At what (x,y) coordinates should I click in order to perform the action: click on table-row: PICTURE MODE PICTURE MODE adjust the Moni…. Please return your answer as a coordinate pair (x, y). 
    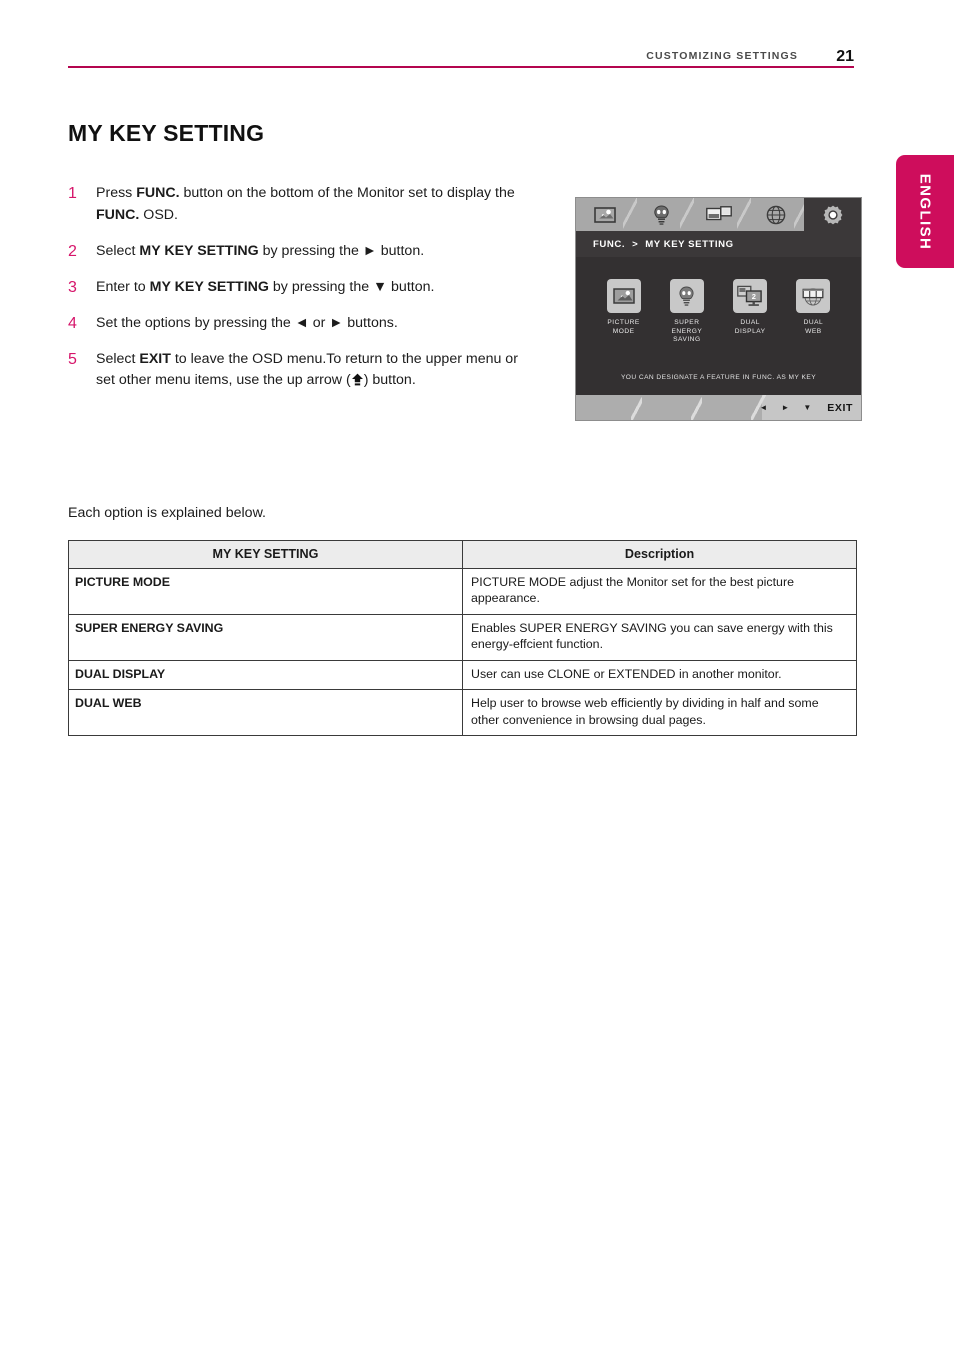
    Looking at the image, I should click on (462, 591).